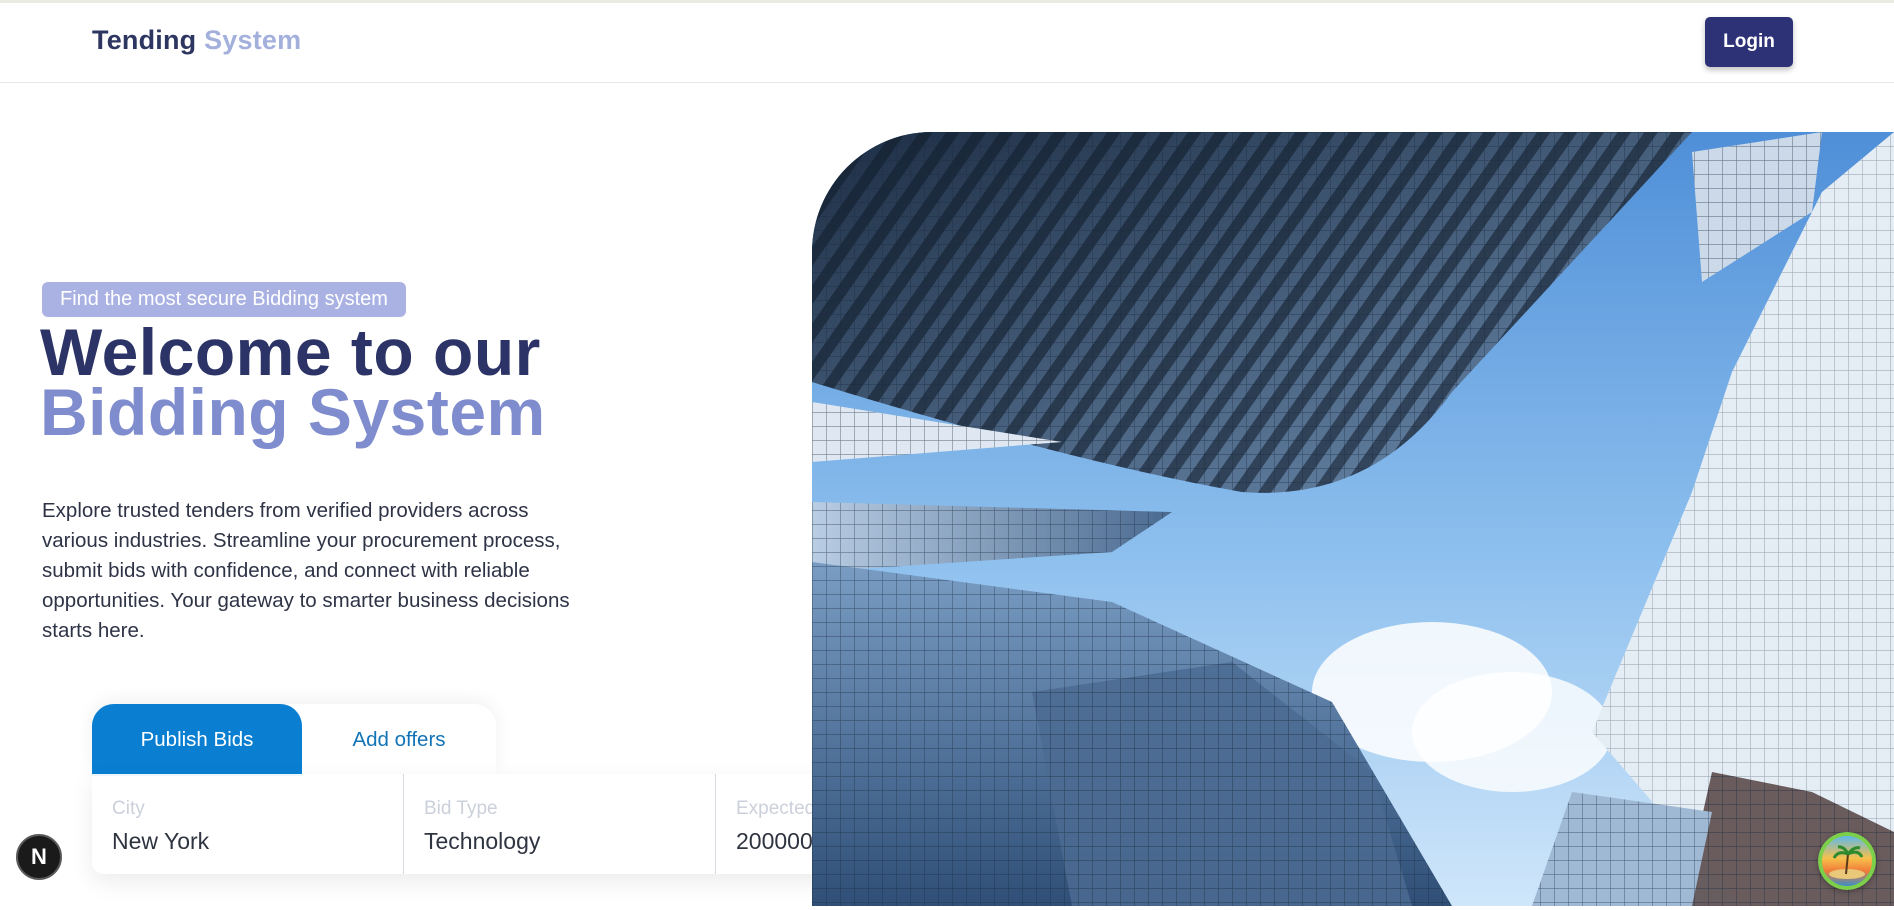 The height and width of the screenshot is (910, 1894). I want to click on city-value: New York, so click(247, 841).